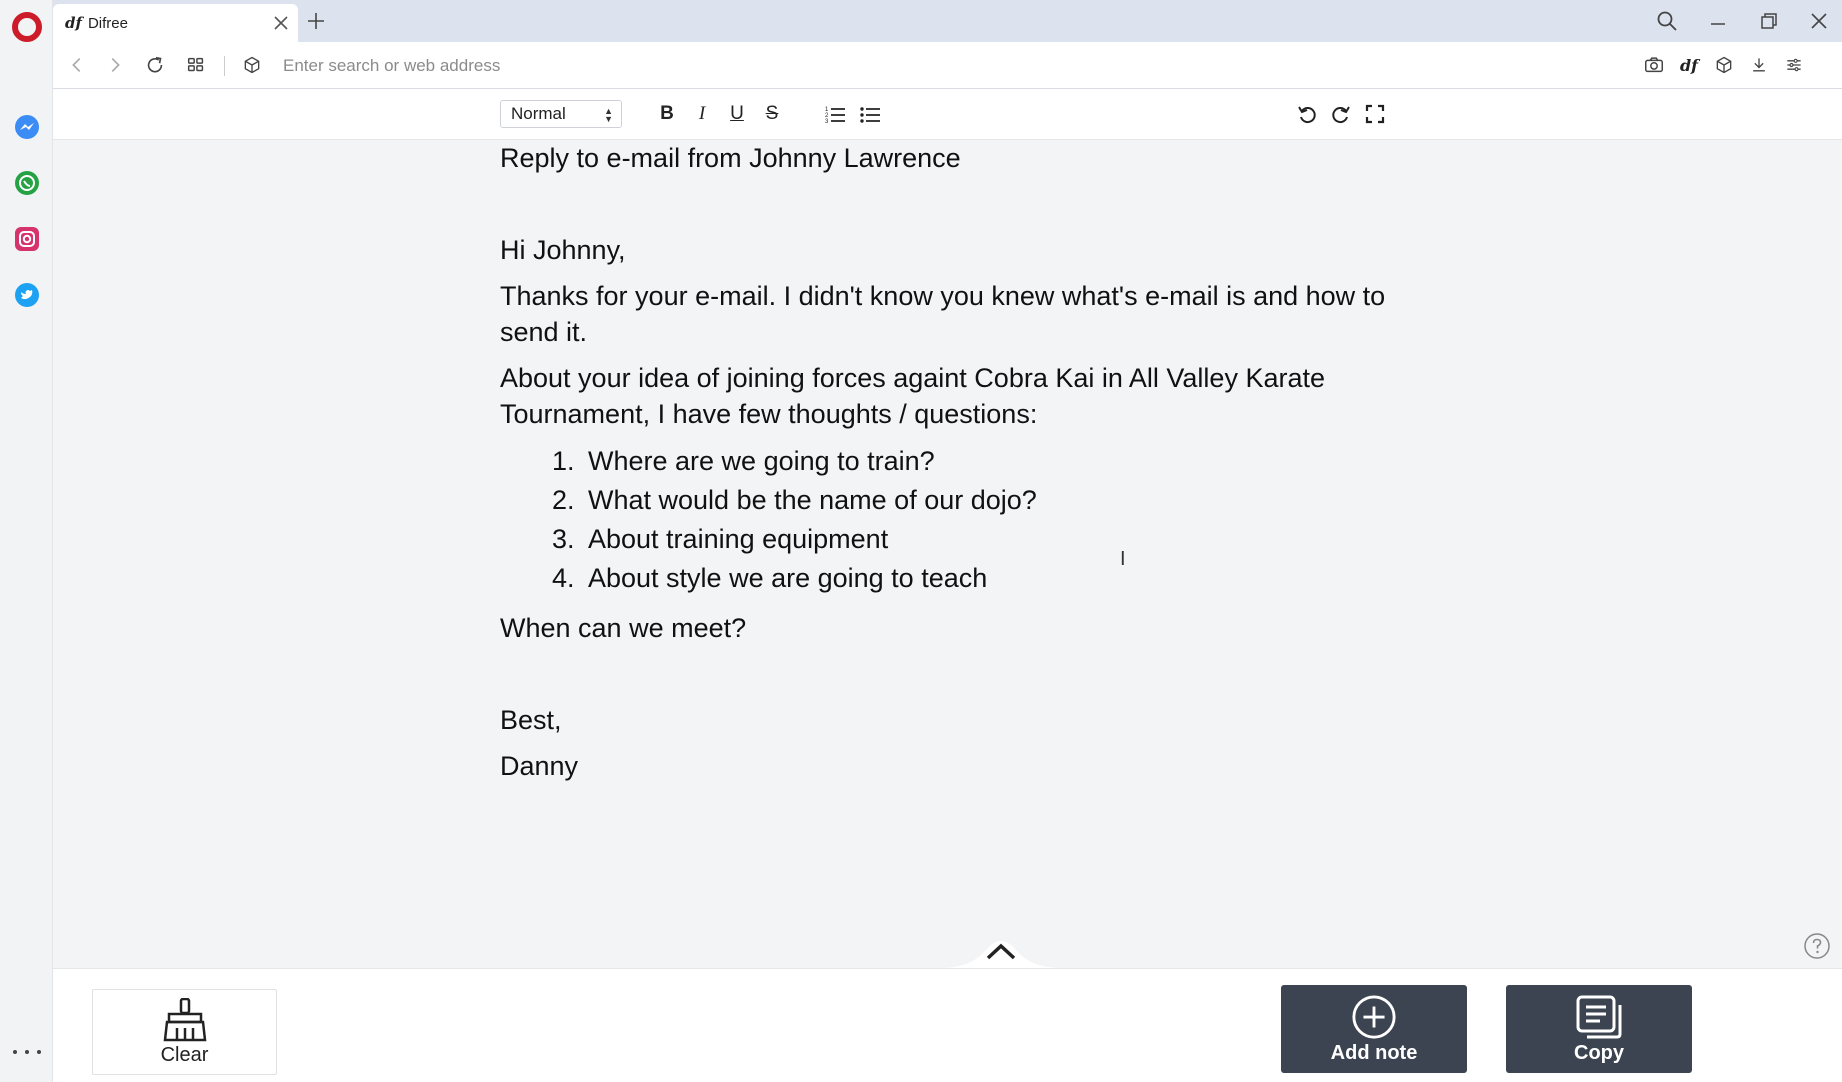  Describe the element at coordinates (316, 21) in the screenshot. I see `new-tab-button` at that location.